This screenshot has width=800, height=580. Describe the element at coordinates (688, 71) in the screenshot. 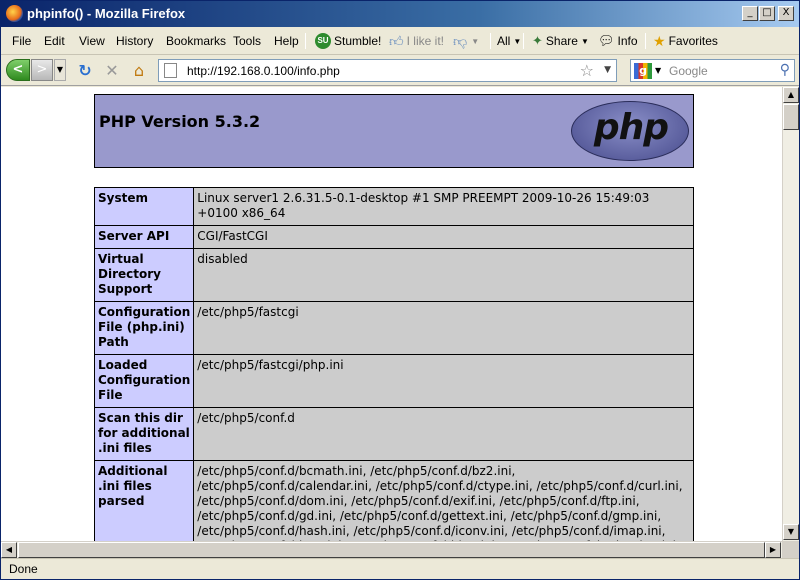

I see `search-placeholder: Google` at that location.